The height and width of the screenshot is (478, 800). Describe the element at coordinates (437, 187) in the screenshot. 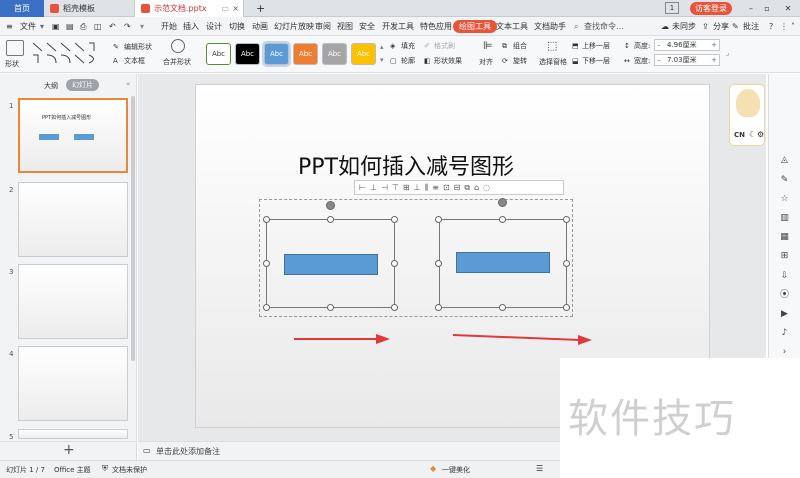

I see `distribute-v-icon: ≡` at that location.